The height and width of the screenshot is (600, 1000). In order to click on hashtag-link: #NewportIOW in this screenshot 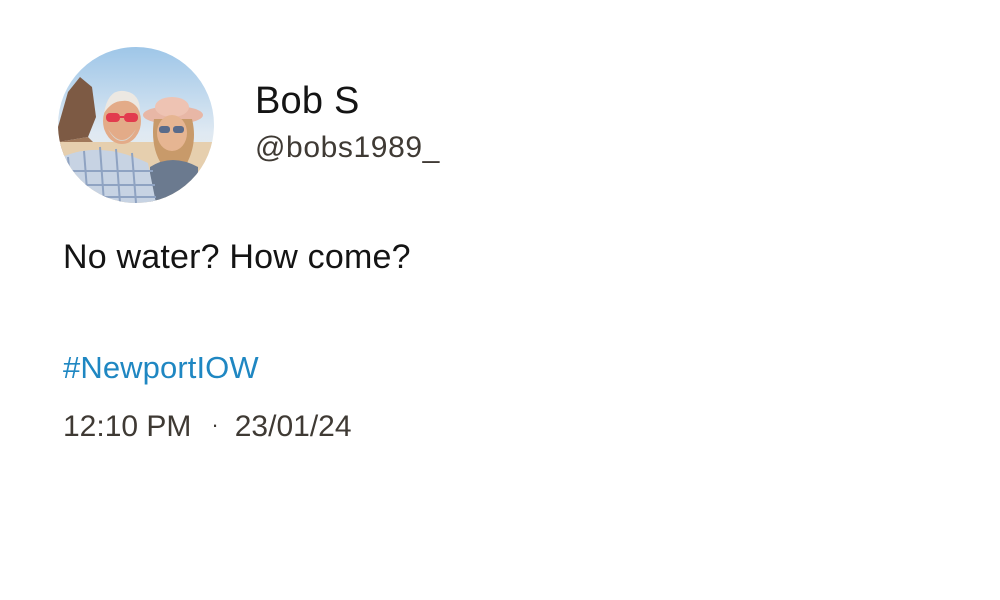, I will do `click(161, 368)`.